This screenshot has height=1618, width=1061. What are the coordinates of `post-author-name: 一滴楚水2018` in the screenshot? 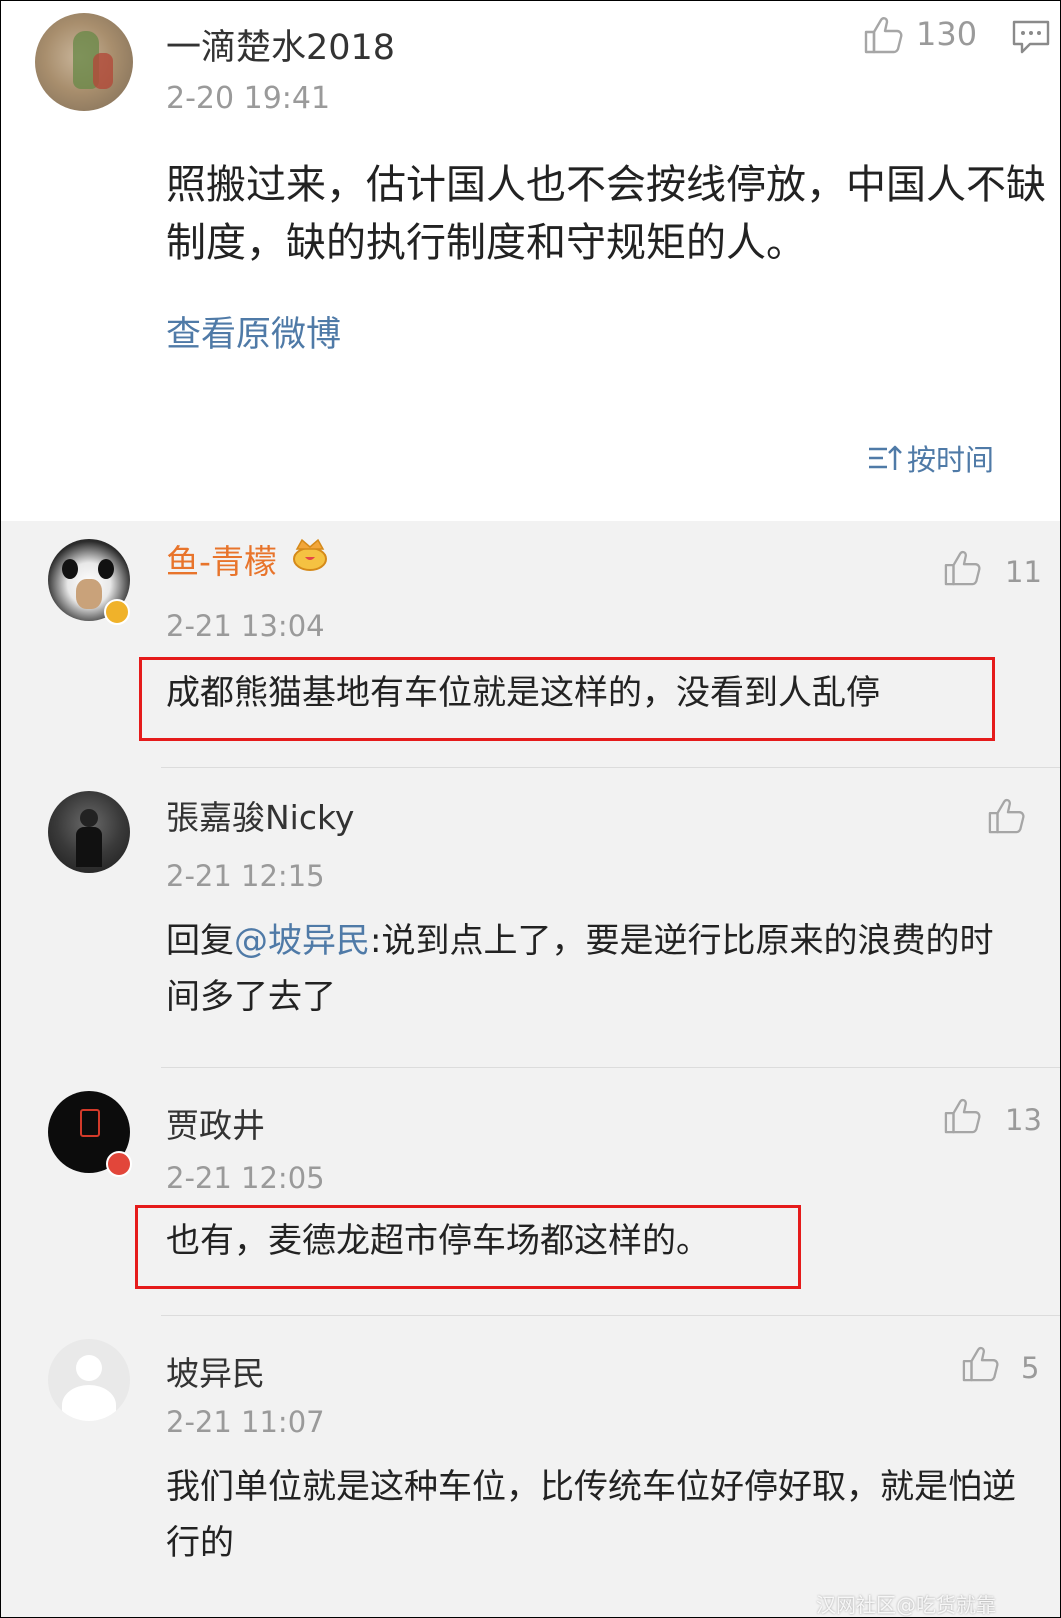 It's located at (280, 44).